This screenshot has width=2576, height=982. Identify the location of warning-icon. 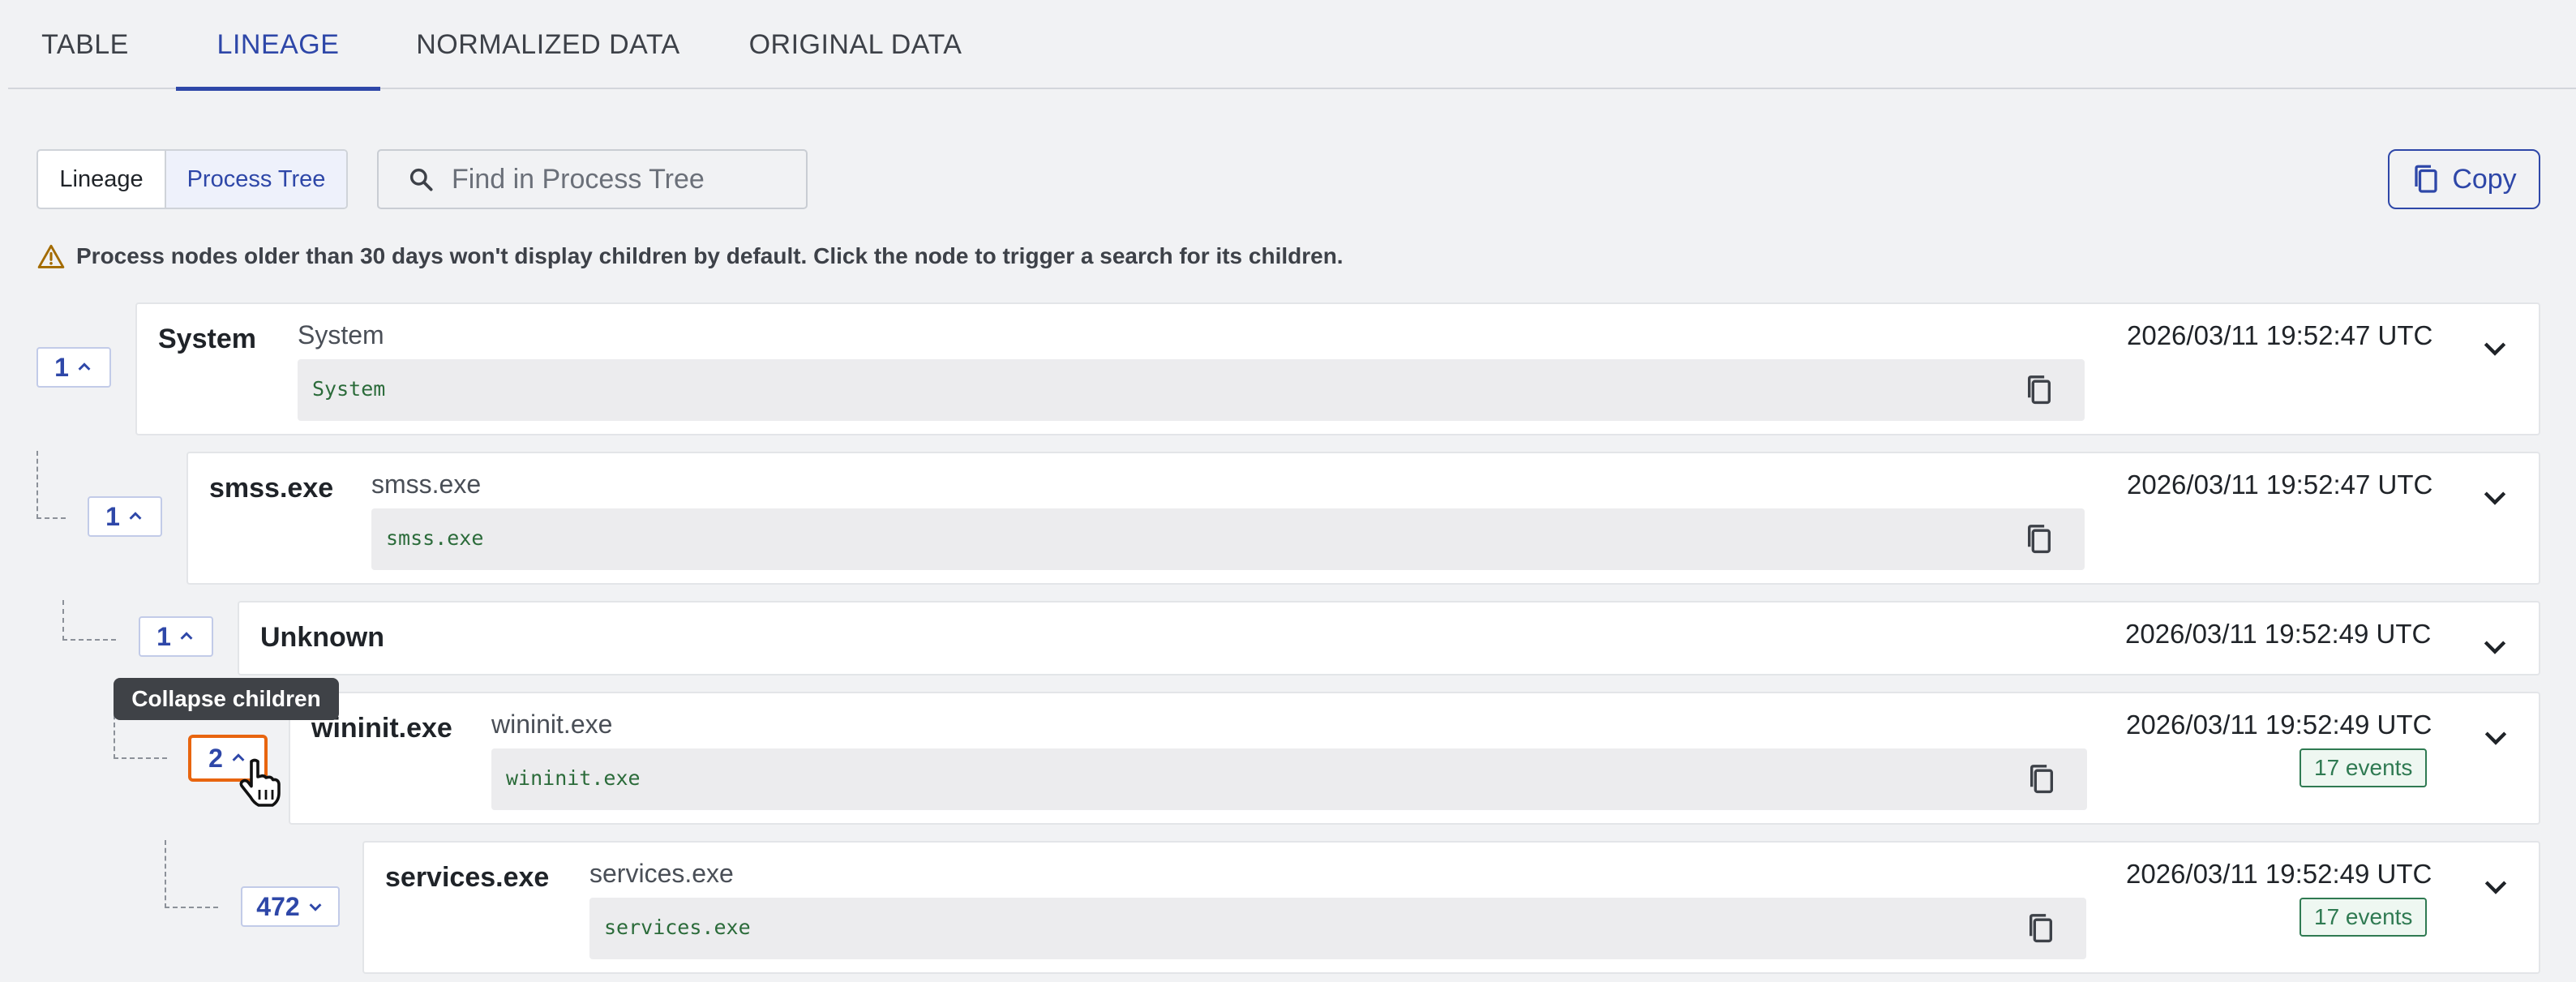
(51, 256).